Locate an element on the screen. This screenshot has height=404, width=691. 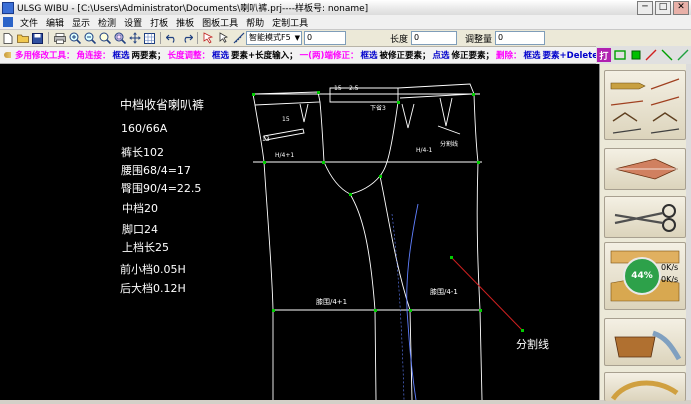
mode-select-value: 智能模式F5 is located at coordinates (270, 37).